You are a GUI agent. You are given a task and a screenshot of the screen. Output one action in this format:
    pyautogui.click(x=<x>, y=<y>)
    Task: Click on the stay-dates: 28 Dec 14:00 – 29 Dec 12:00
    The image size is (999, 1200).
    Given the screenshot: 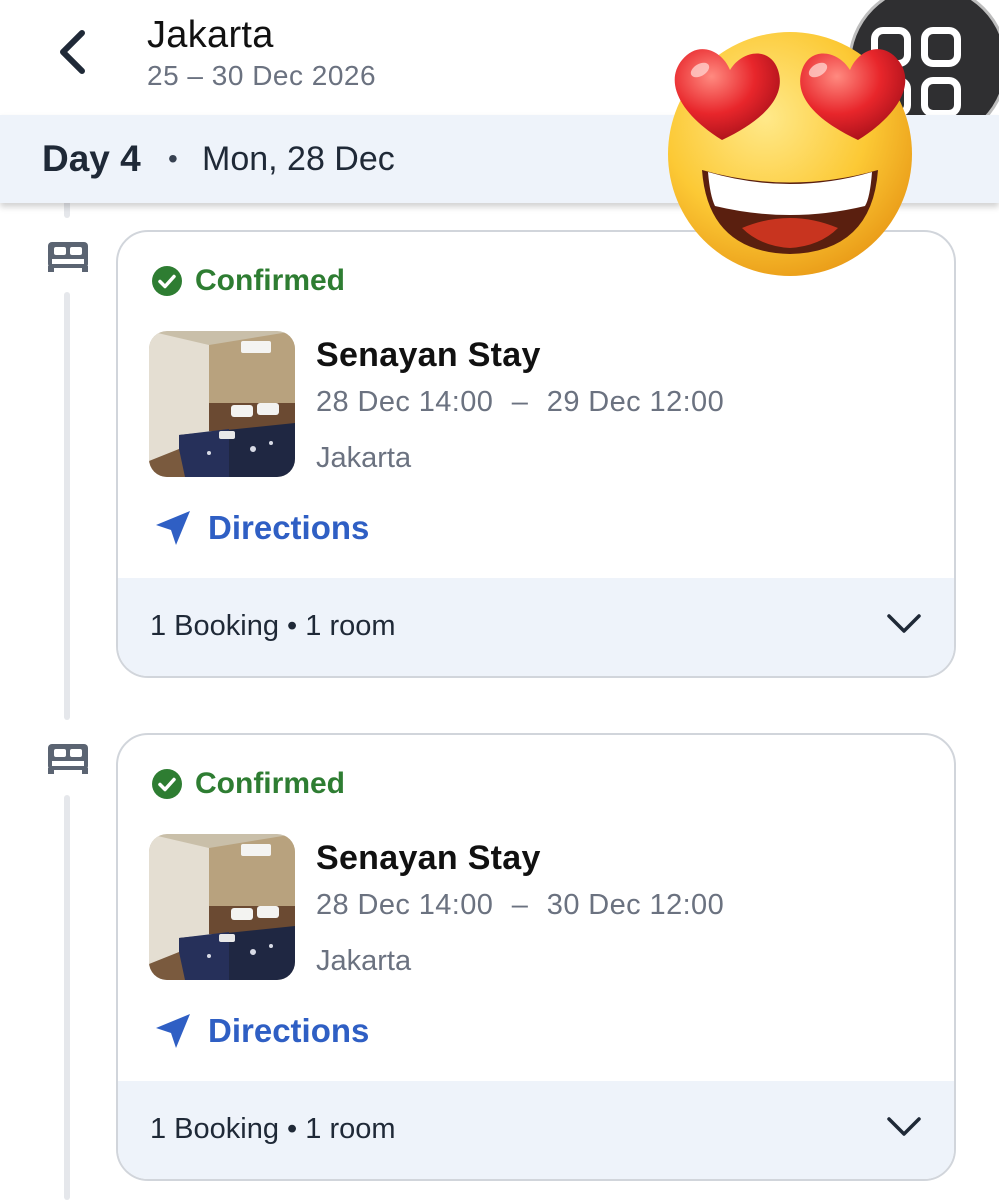 What is the action you would take?
    pyautogui.click(x=520, y=402)
    